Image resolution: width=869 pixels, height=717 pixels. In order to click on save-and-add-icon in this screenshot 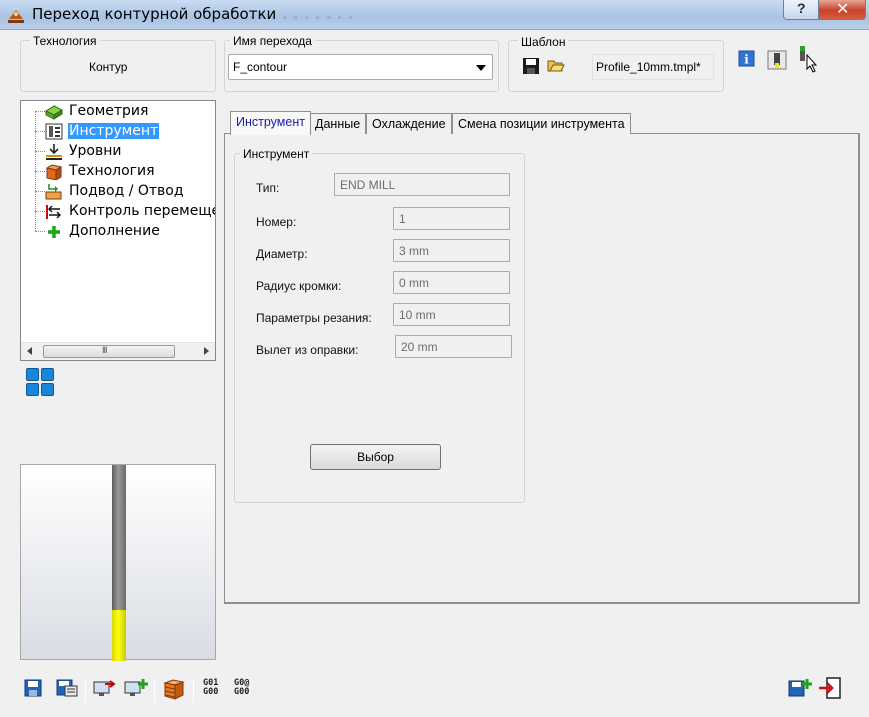, I will do `click(800, 688)`.